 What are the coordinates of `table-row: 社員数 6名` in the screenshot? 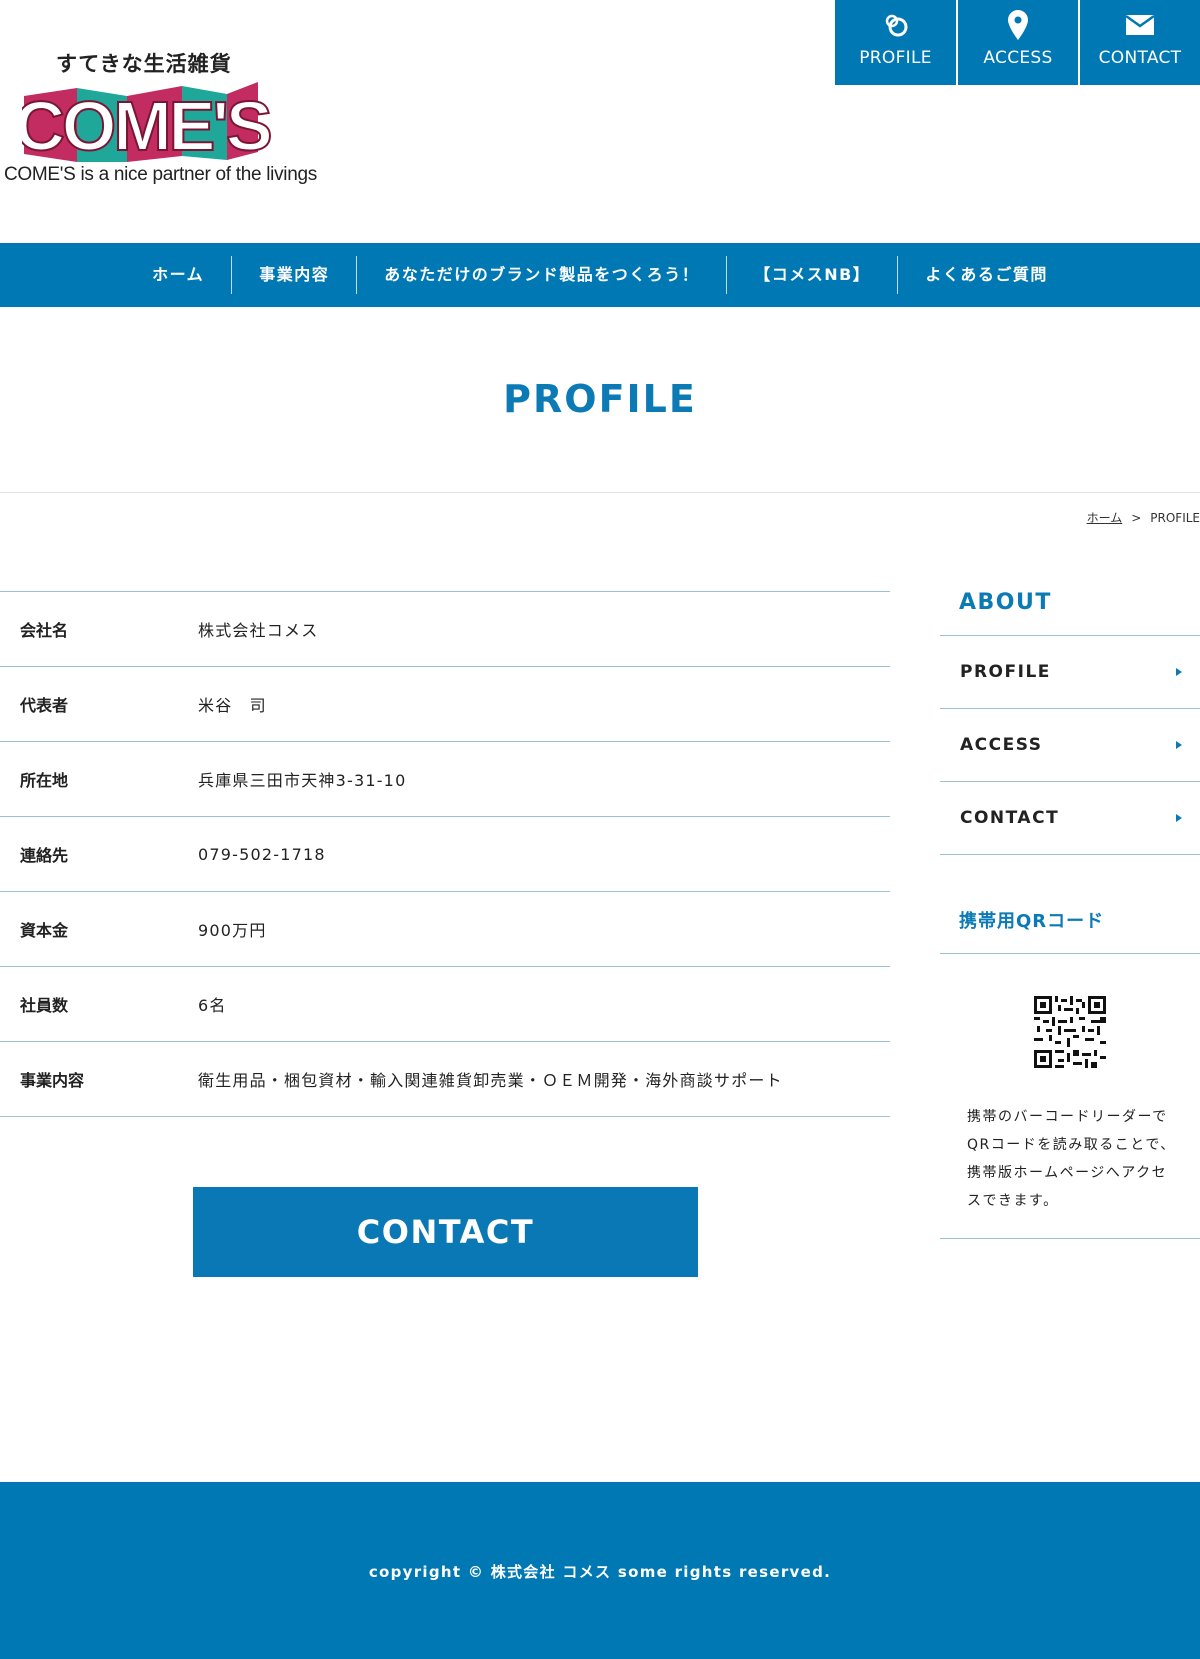 It's located at (445, 1004).